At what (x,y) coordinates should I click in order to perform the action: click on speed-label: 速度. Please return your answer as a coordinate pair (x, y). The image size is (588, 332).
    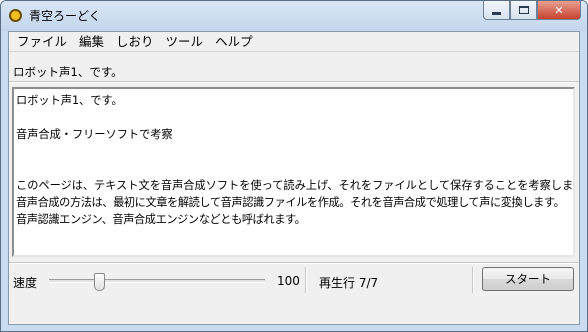
    Looking at the image, I should click on (25, 283).